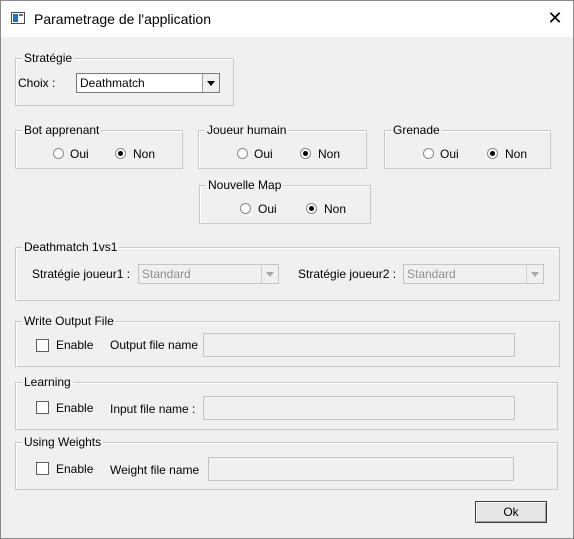  I want to click on nouvelle-map-oui-label: Oui, so click(267, 209).